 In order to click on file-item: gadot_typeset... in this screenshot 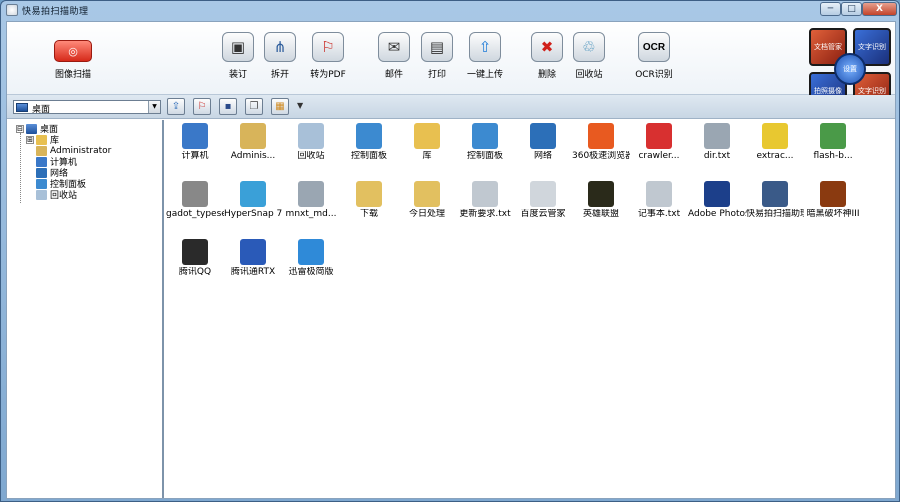, I will do `click(195, 200)`.